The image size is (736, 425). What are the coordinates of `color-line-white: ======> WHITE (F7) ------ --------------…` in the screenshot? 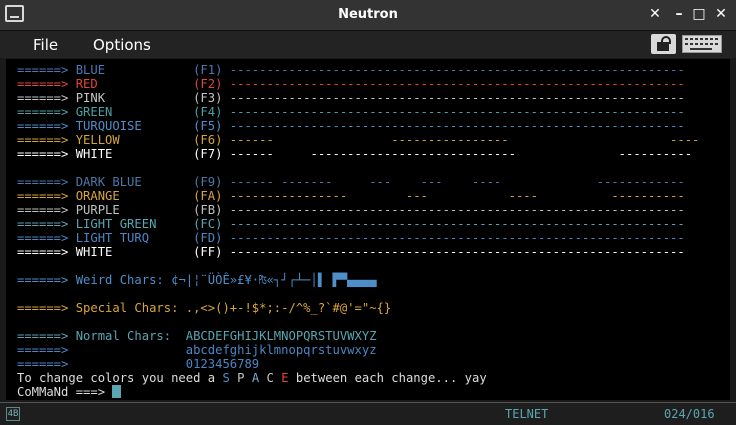 It's located at (355, 154).